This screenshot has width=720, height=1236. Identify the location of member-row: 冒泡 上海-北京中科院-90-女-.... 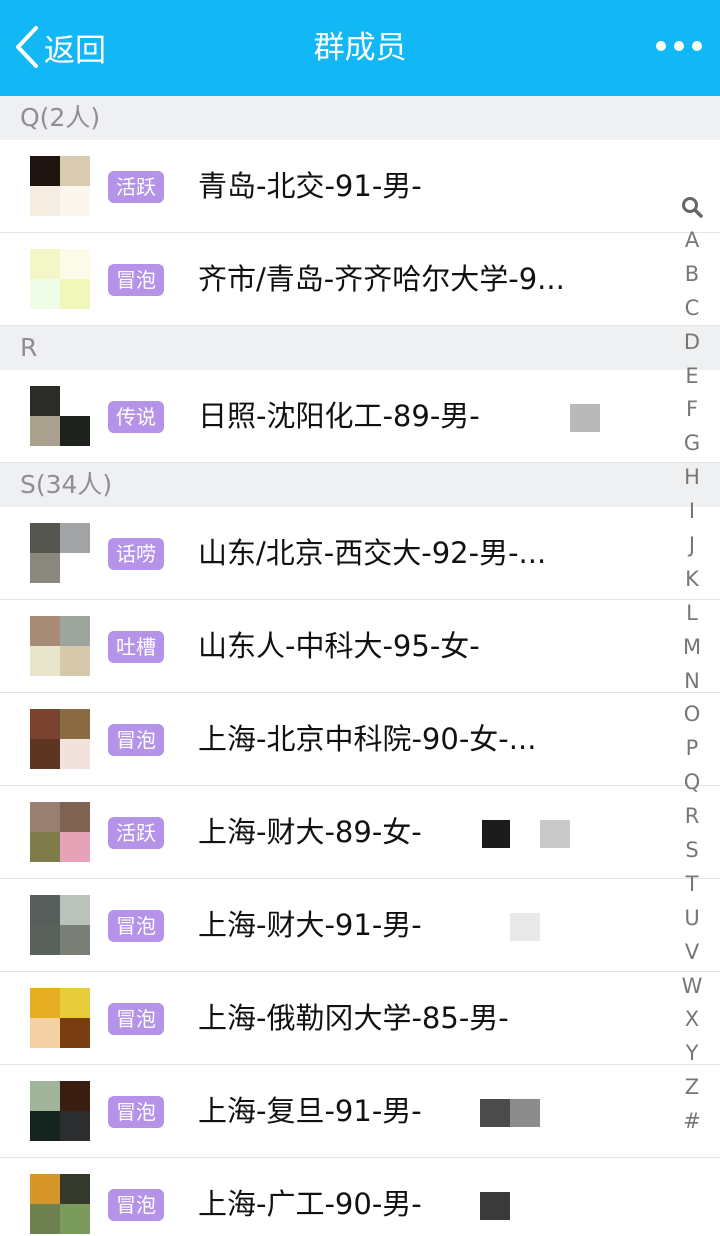
(360, 739).